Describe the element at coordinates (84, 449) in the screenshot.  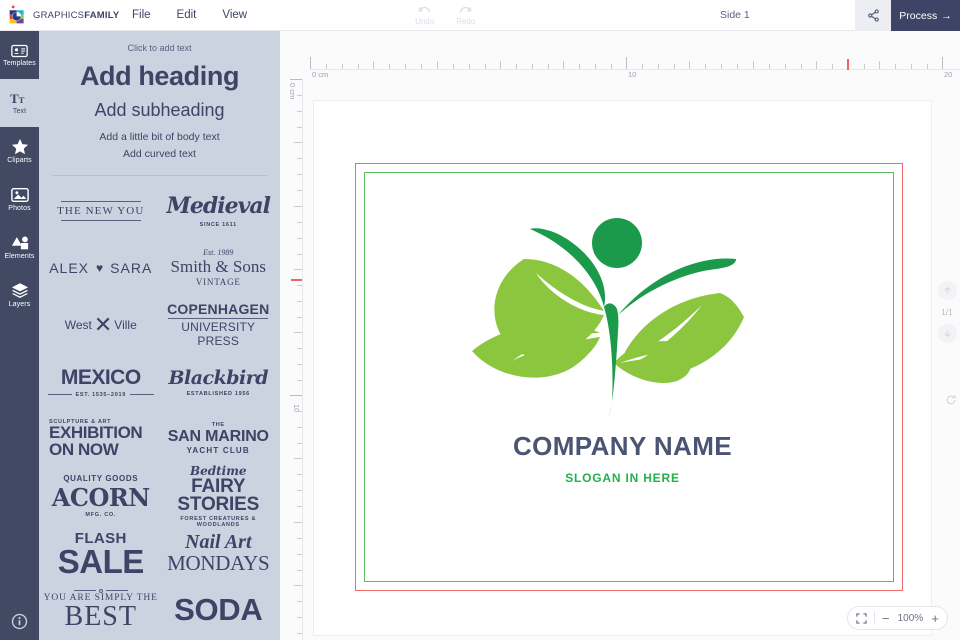
I see `sample-text-2: ON NOW` at that location.